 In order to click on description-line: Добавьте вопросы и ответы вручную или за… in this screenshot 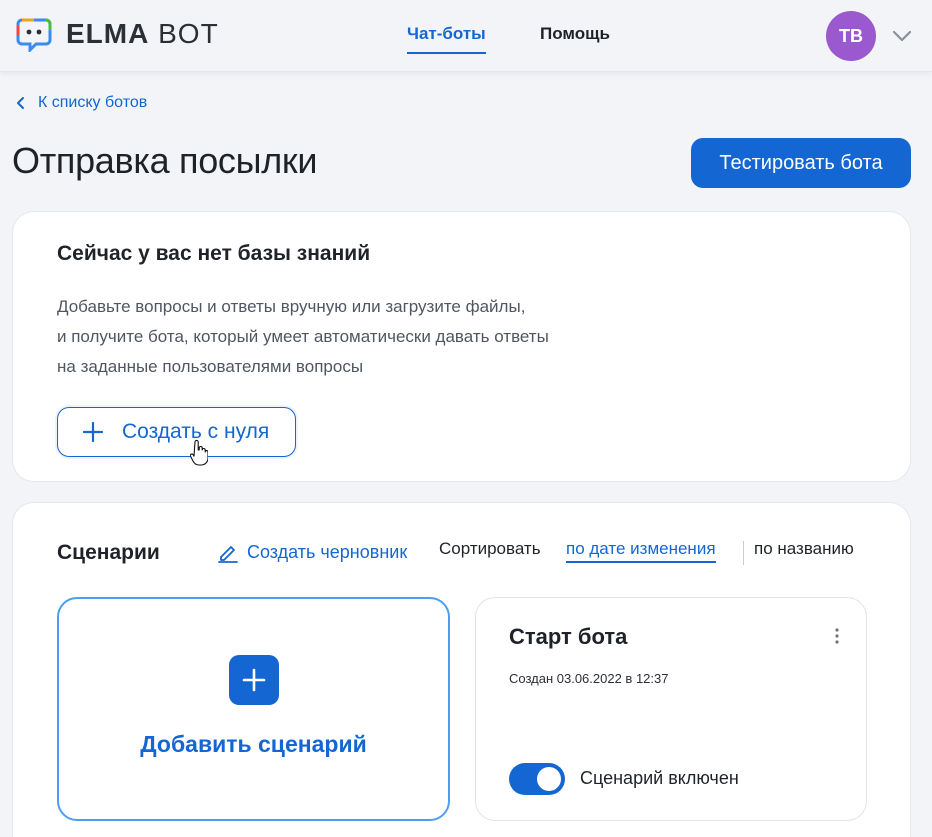, I will do `click(291, 306)`.